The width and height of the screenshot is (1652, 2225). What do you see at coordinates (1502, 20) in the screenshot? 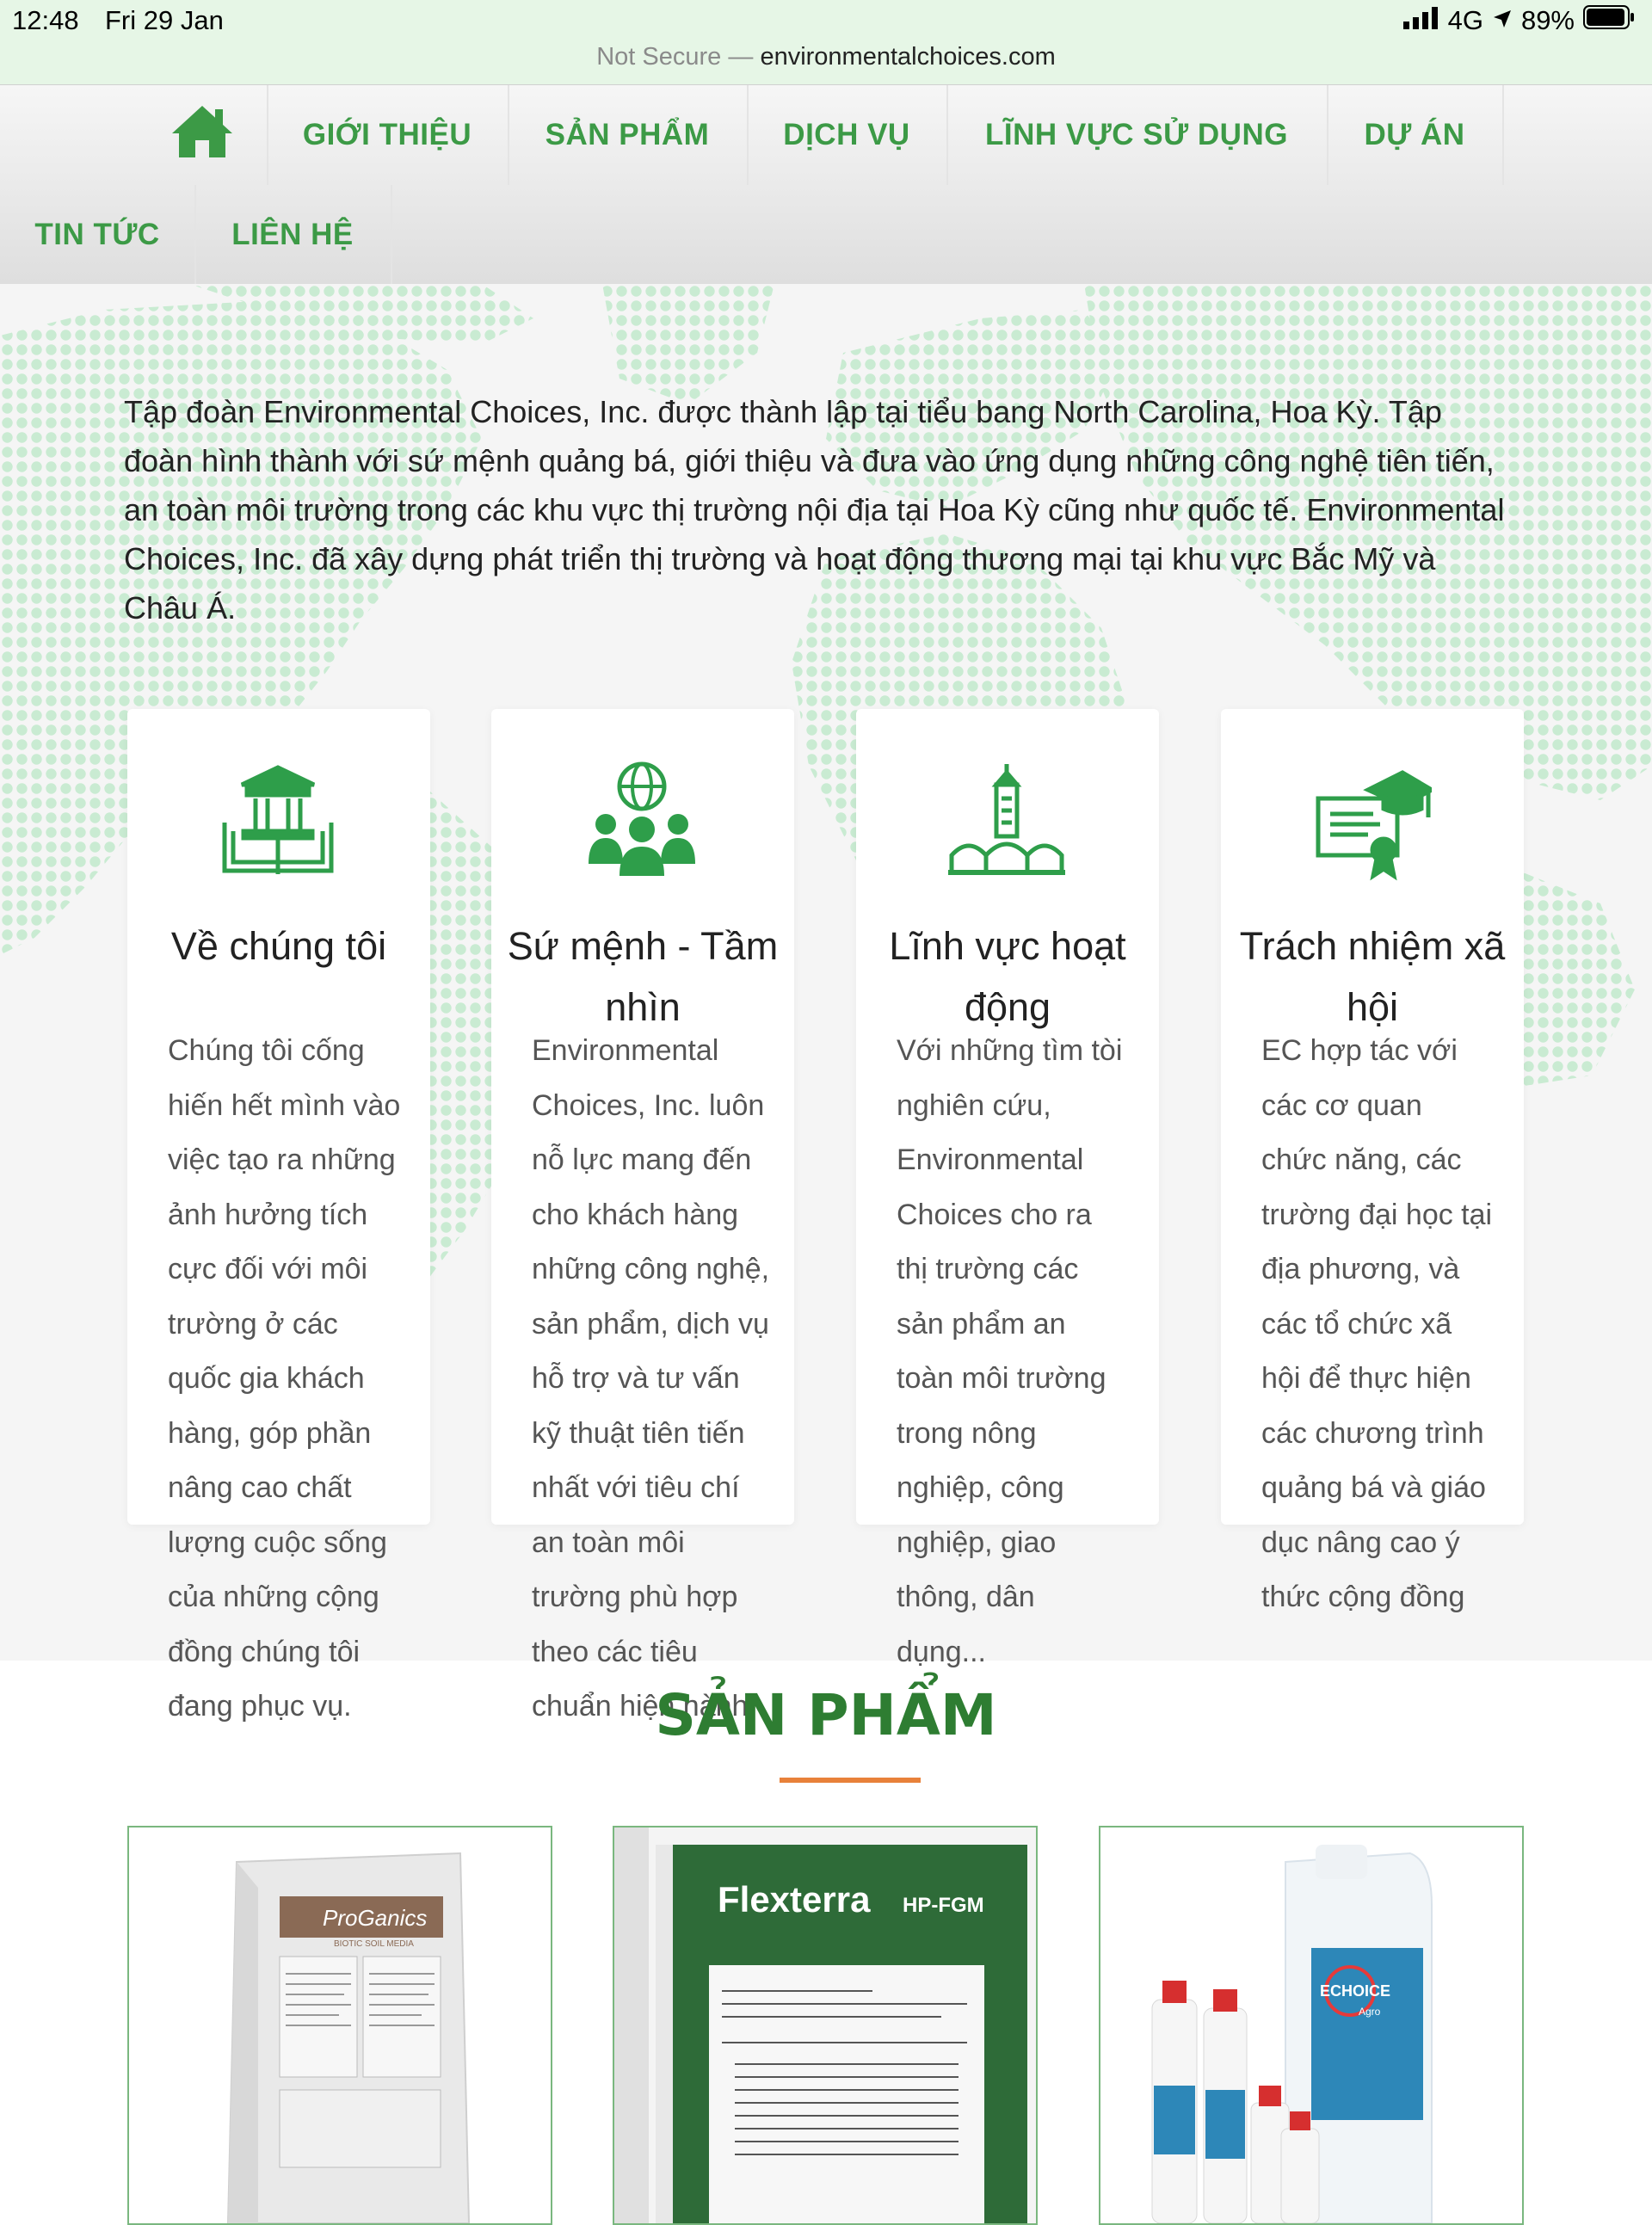
I see `location-arrow-icon` at bounding box center [1502, 20].